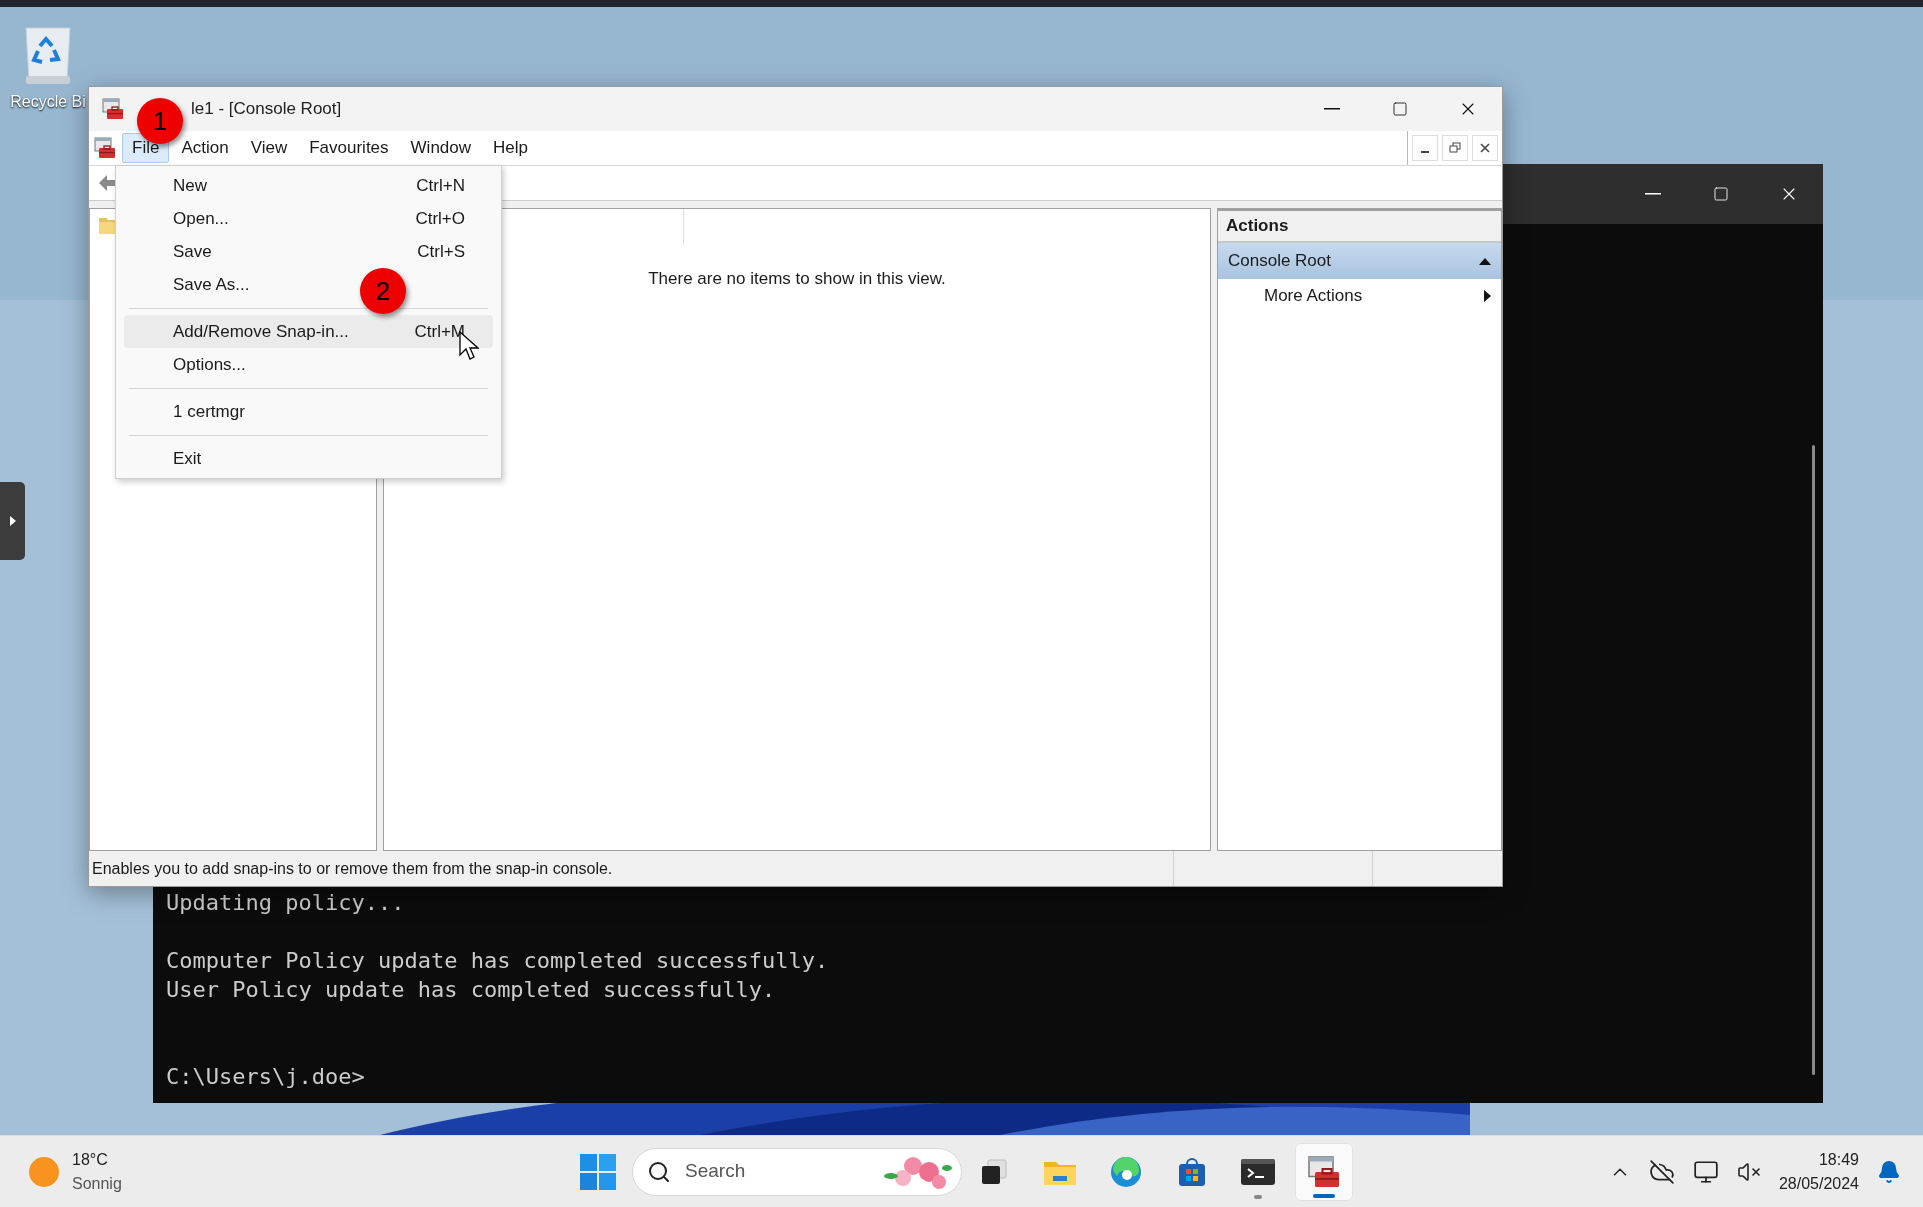  What do you see at coordinates (308, 331) in the screenshot?
I see `menu-option: Add/Remove Snap-in... Ctrl+M` at bounding box center [308, 331].